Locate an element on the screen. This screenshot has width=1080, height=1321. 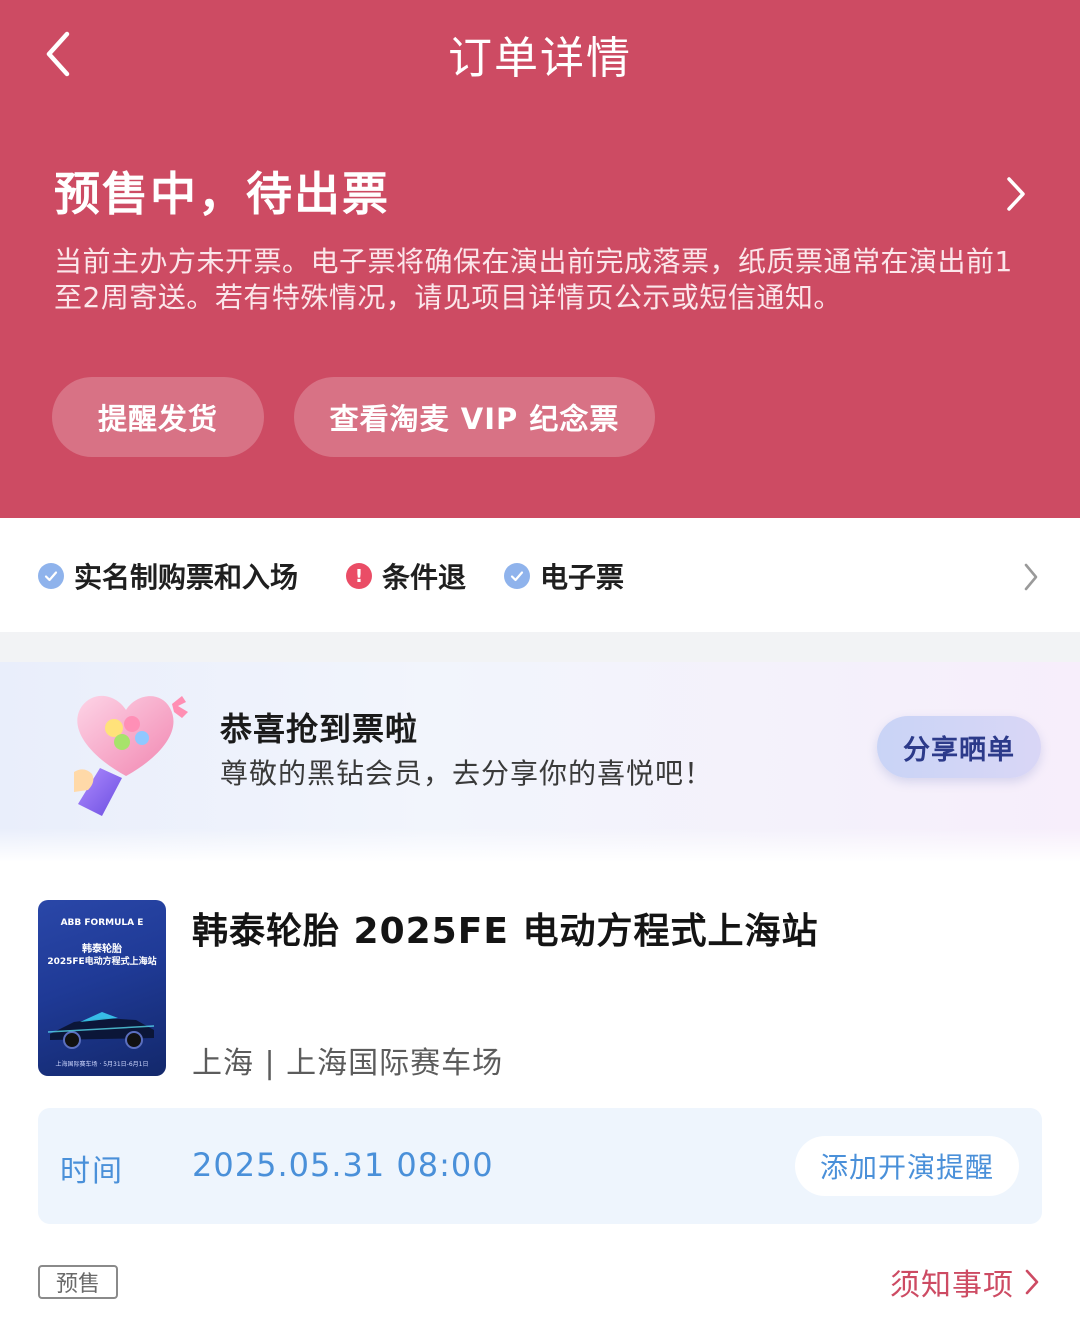
time-value: 2025.05.31 08:00 is located at coordinates (343, 1165).